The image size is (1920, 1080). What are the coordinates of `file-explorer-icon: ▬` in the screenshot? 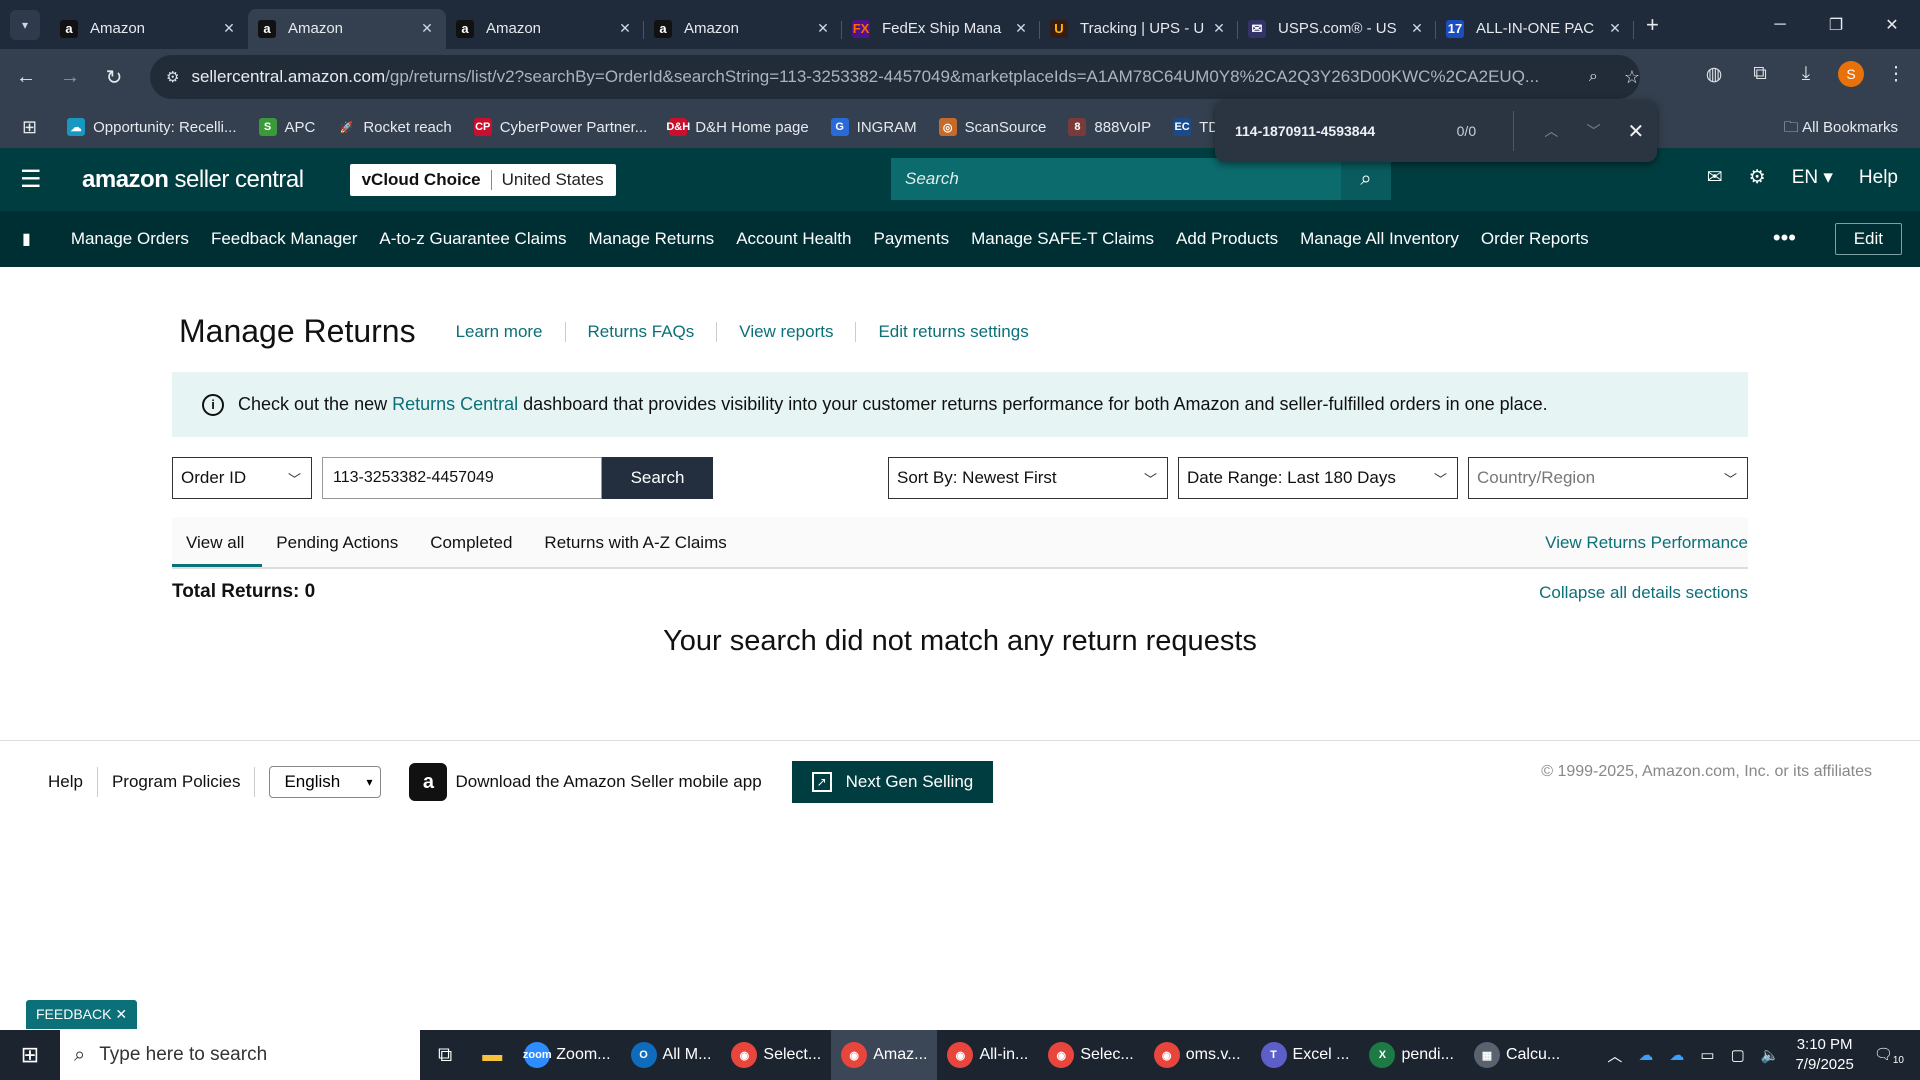 It's located at (492, 1055).